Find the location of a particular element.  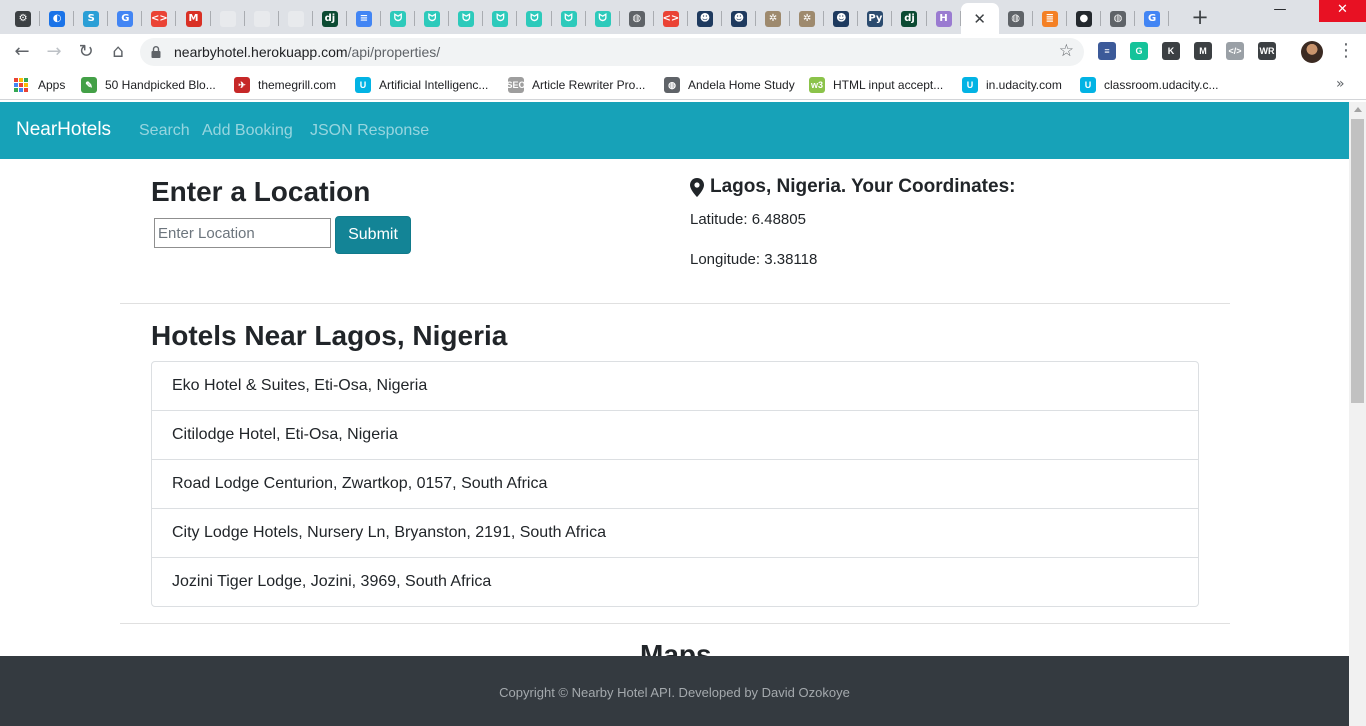

bookmarks-more-icon: » is located at coordinates (1340, 84).